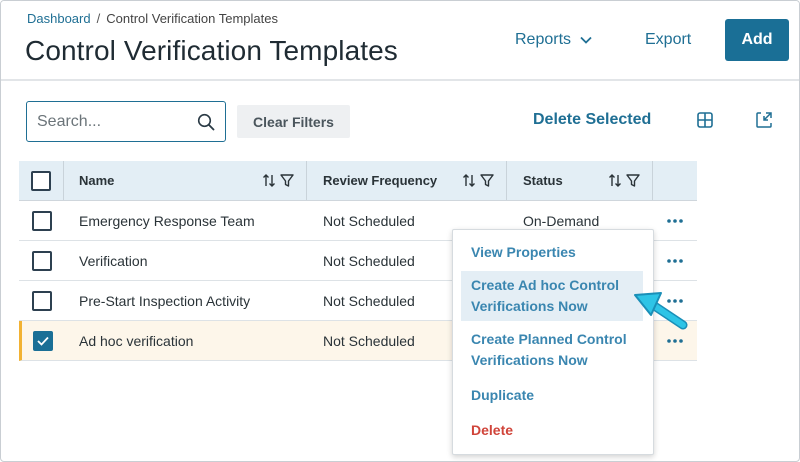 This screenshot has width=800, height=462. What do you see at coordinates (211, 50) in the screenshot?
I see `page-title: Control Verification Templates` at bounding box center [211, 50].